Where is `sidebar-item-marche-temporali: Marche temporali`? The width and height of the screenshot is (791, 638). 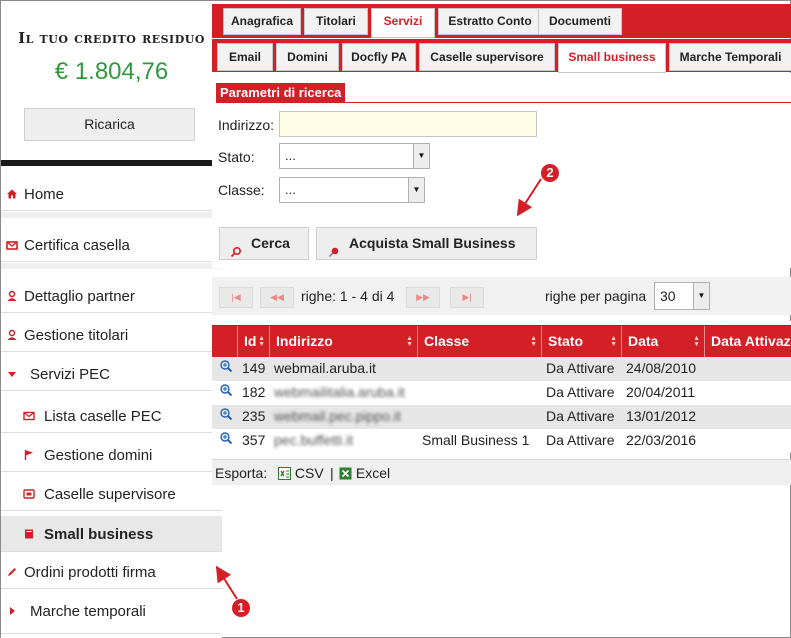 sidebar-item-marche-temporali: Marche temporali is located at coordinates (111, 614).